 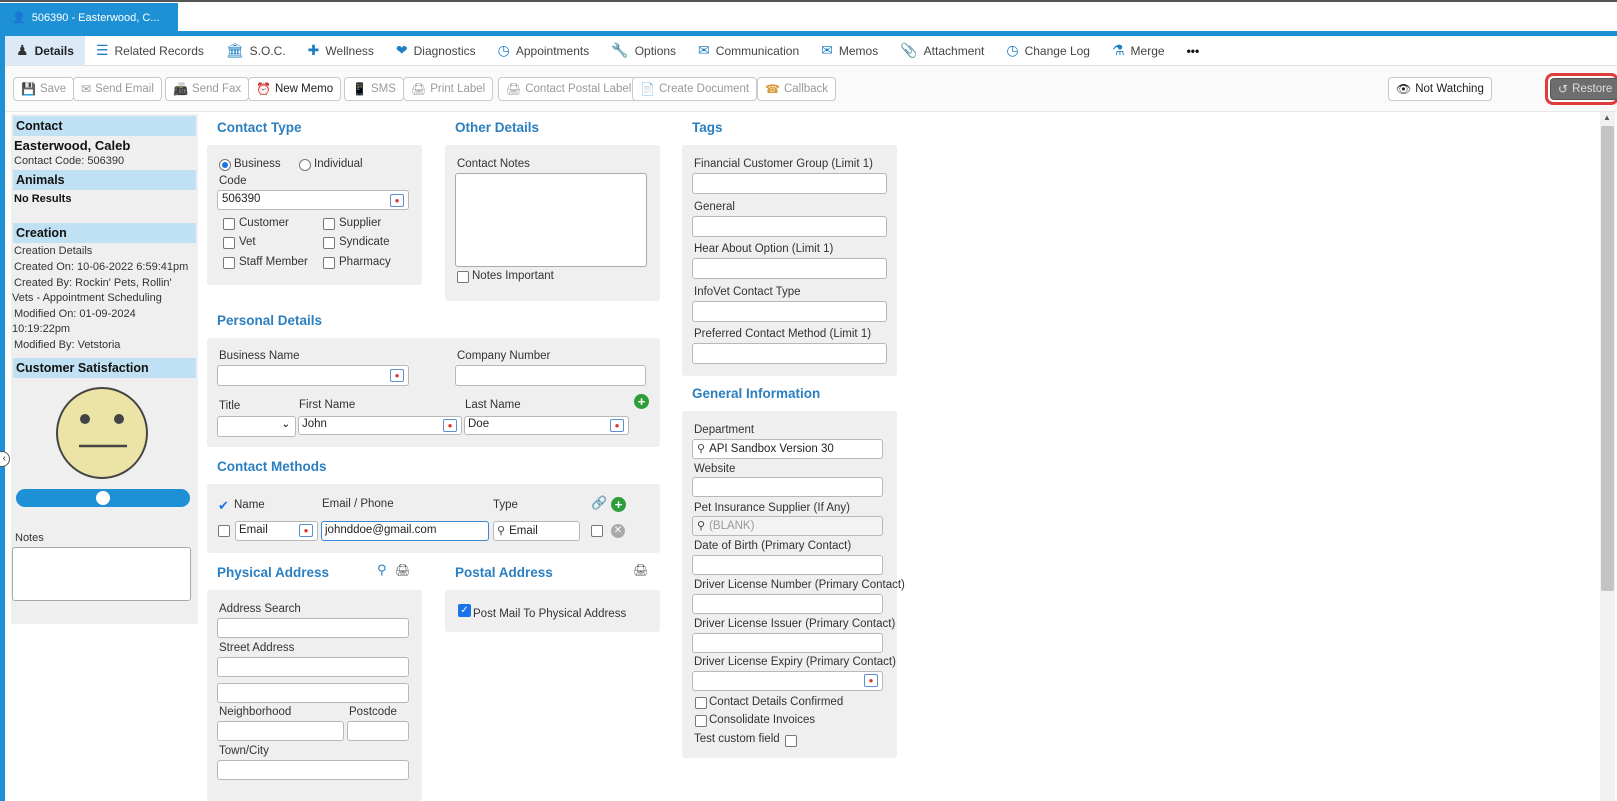 I want to click on contact-confirmed-checkbox, so click(x=701, y=703).